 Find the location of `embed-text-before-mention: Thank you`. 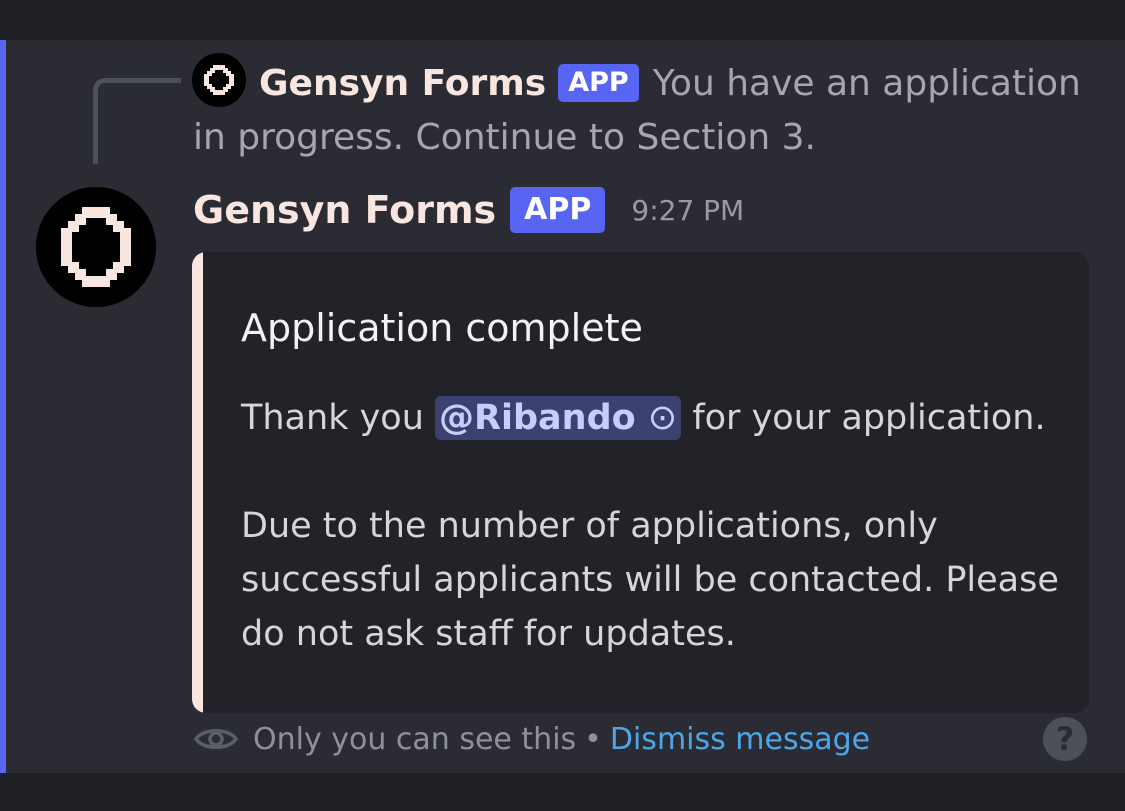

embed-text-before-mention: Thank you is located at coordinates (338, 418).